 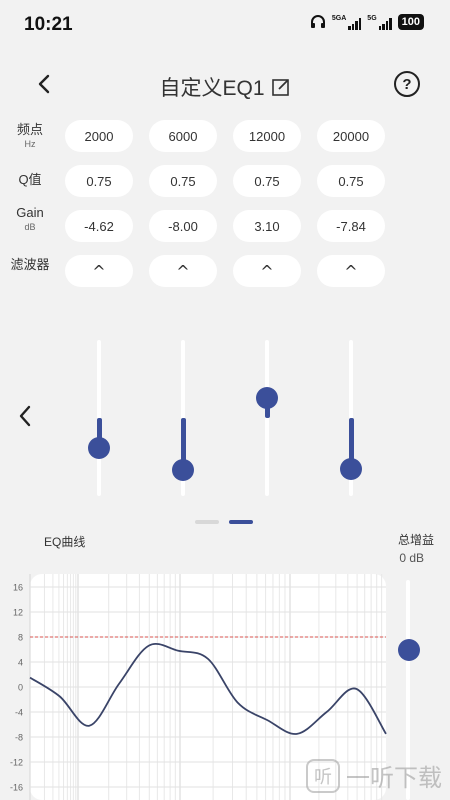 I want to click on help-button: ?, so click(x=407, y=84).